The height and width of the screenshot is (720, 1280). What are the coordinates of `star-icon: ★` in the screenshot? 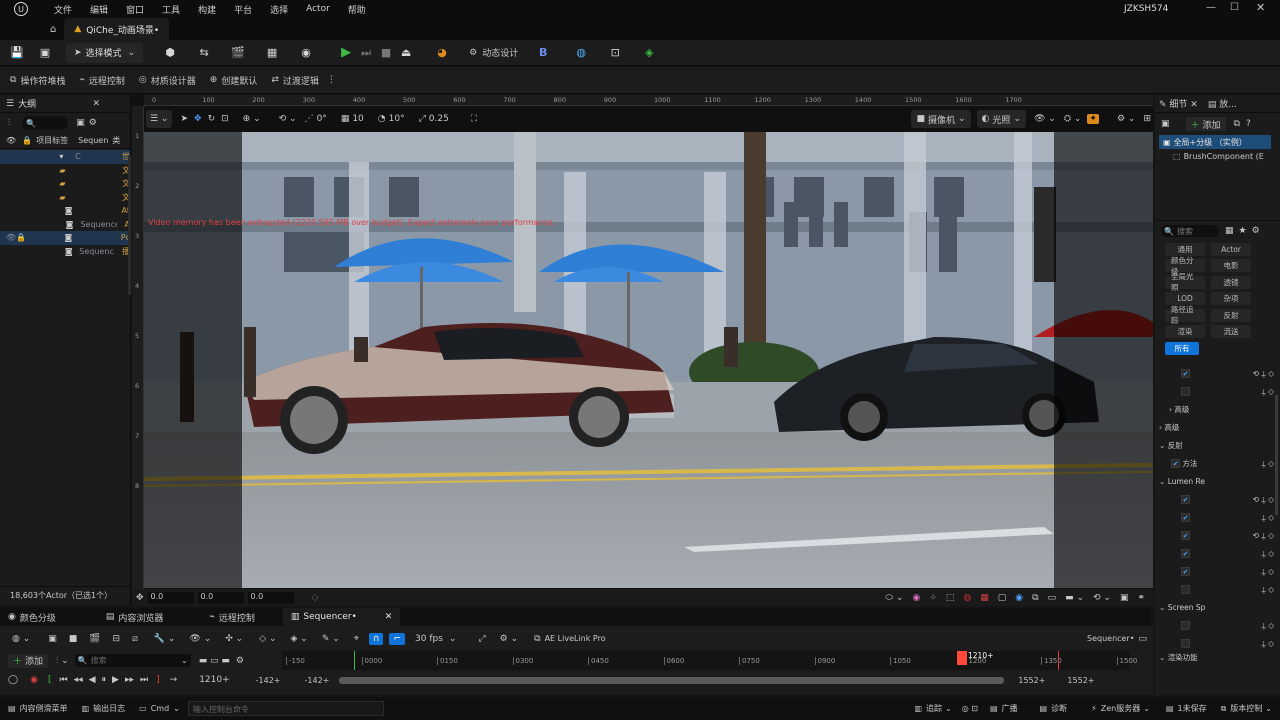 It's located at (1243, 231).